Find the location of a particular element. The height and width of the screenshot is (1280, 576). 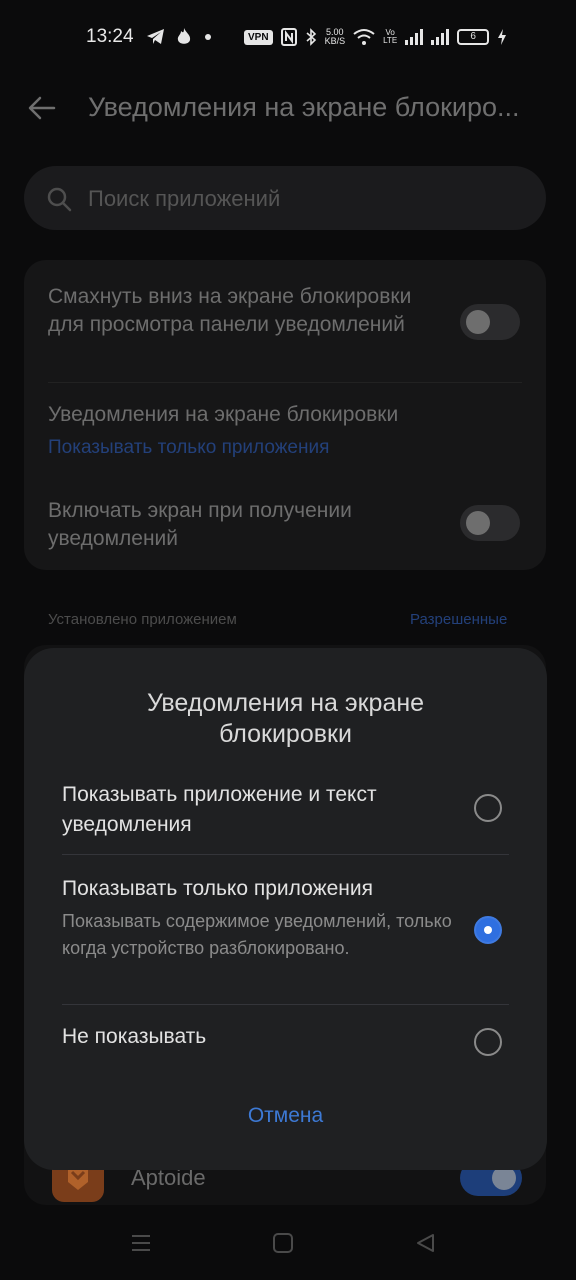

home-icon is located at coordinates (283, 1243).